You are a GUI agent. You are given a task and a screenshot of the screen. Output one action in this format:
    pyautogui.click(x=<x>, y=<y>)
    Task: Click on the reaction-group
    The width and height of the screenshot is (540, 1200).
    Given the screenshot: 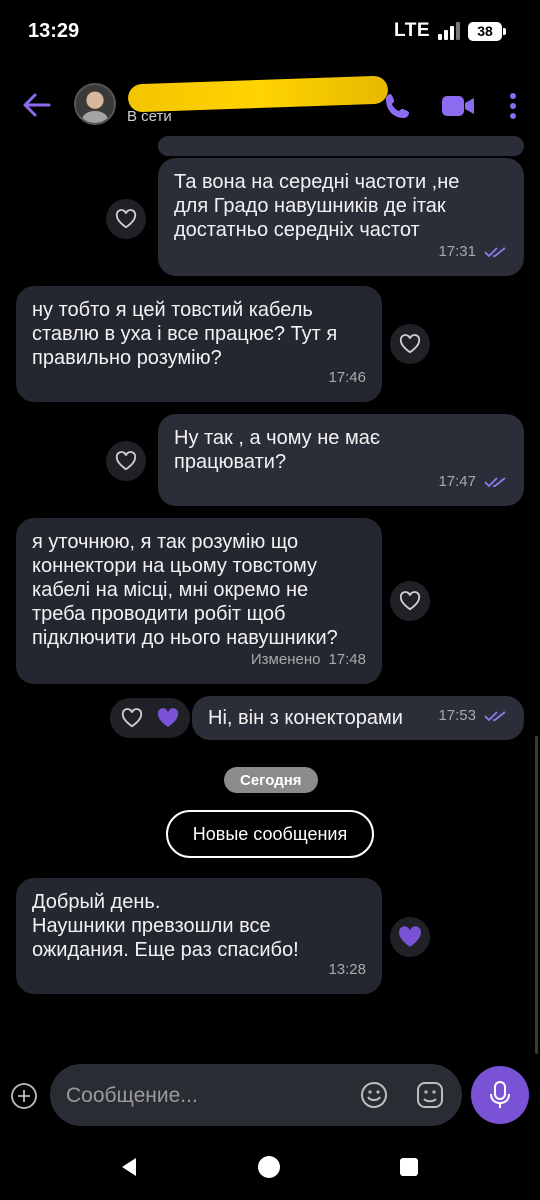 What is the action you would take?
    pyautogui.click(x=150, y=718)
    